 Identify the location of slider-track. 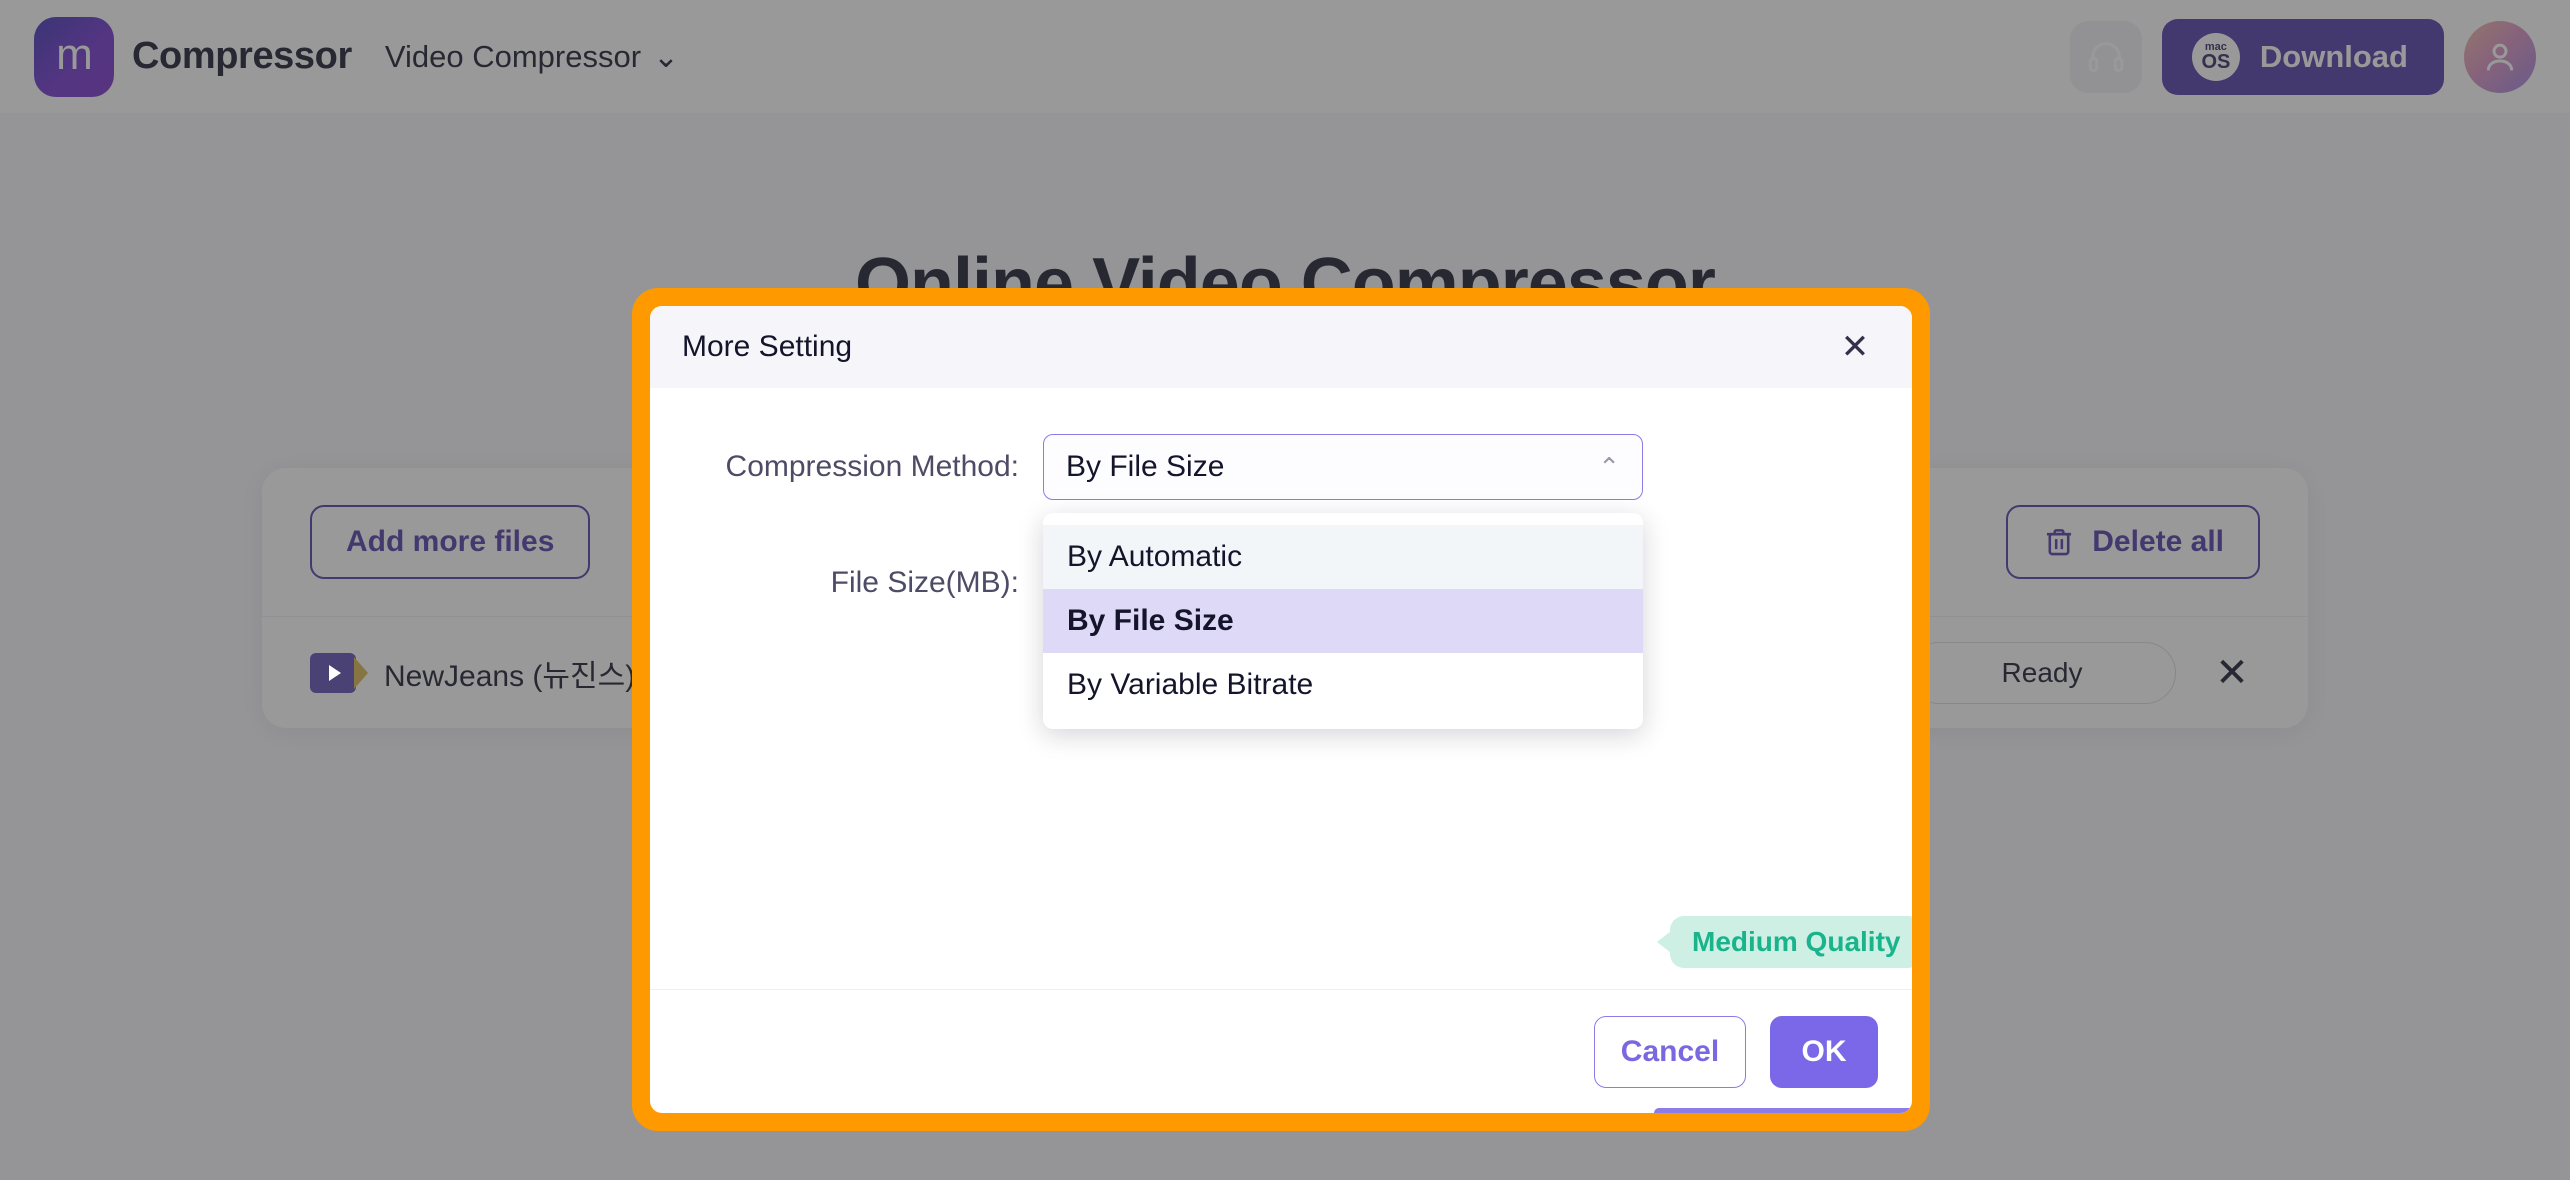
(1783, 1110).